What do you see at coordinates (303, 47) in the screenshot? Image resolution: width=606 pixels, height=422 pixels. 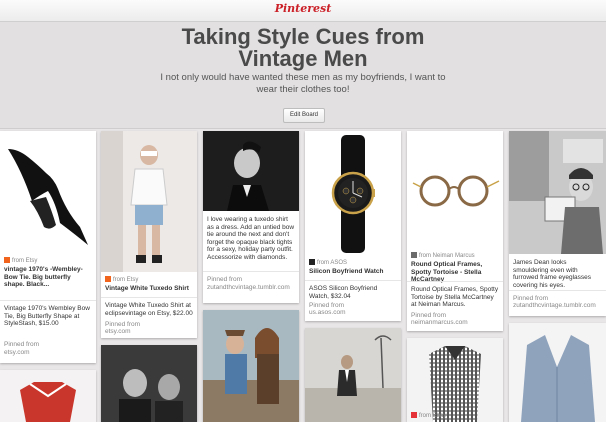 I see `board-title: Taking Style Cues from Vintage Men` at bounding box center [303, 47].